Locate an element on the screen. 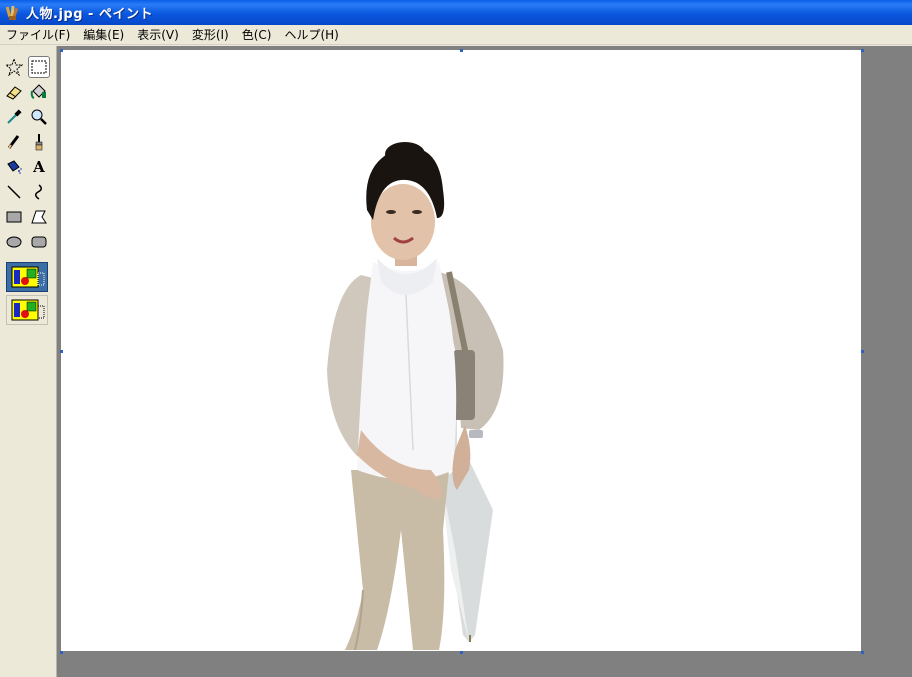 The image size is (912, 677). toolbox: A is located at coordinates (28, 361).